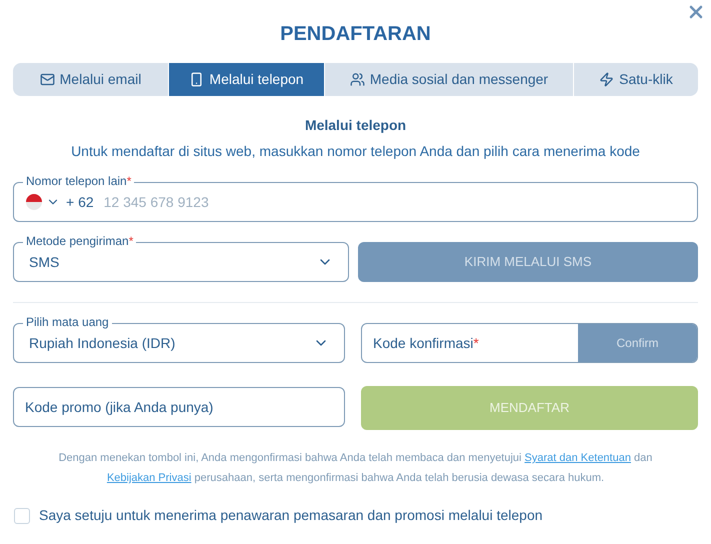 The height and width of the screenshot is (544, 711). What do you see at coordinates (34, 202) in the screenshot?
I see `flag-icon` at bounding box center [34, 202].